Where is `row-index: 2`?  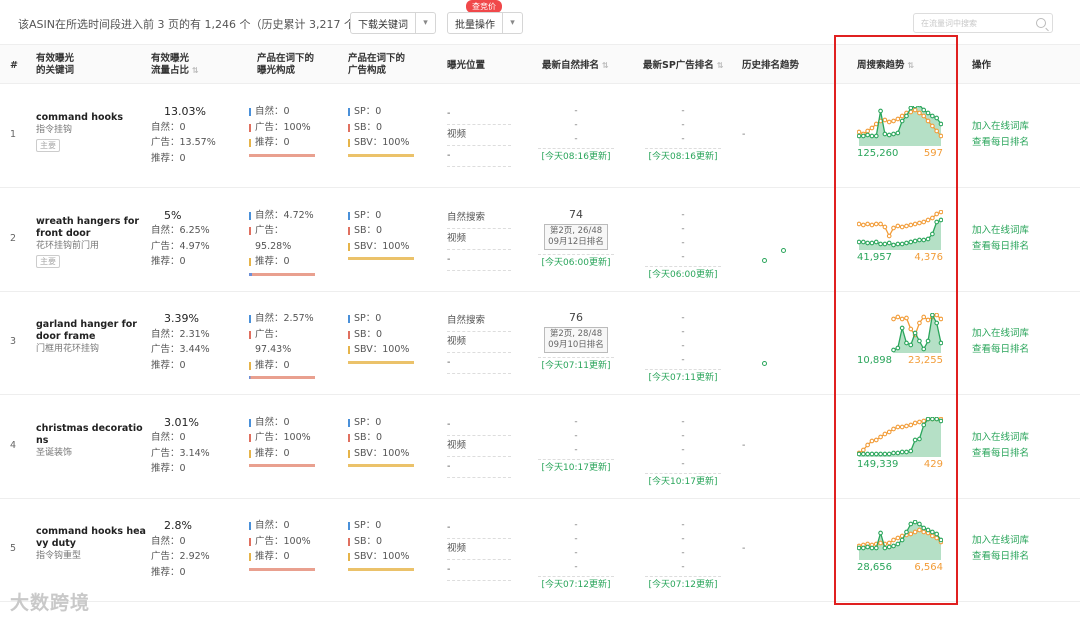
row-index: 2 is located at coordinates (13, 238).